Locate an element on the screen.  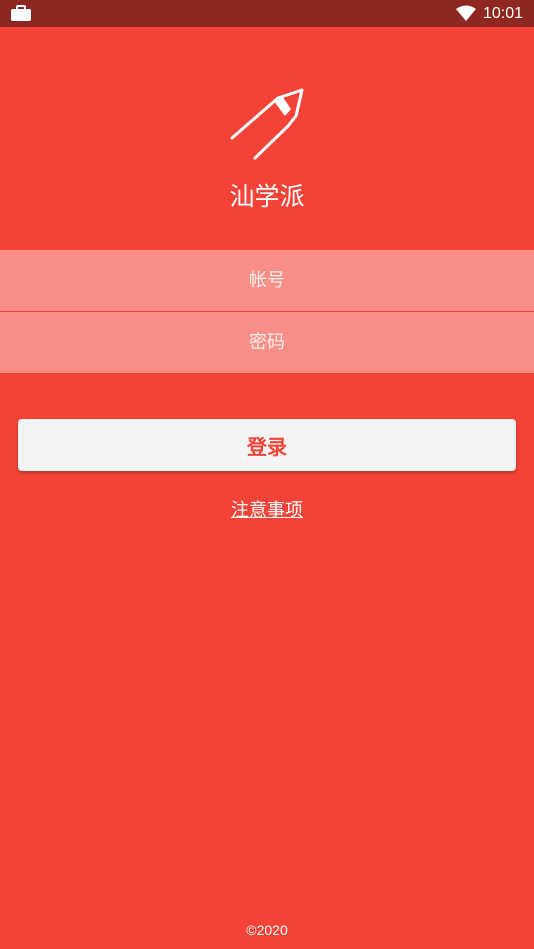
copyright-text: ©2020 is located at coordinates (267, 930).